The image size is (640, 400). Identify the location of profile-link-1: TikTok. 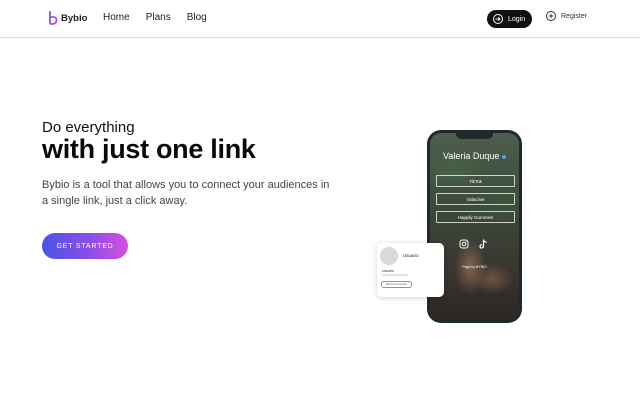
(475, 181).